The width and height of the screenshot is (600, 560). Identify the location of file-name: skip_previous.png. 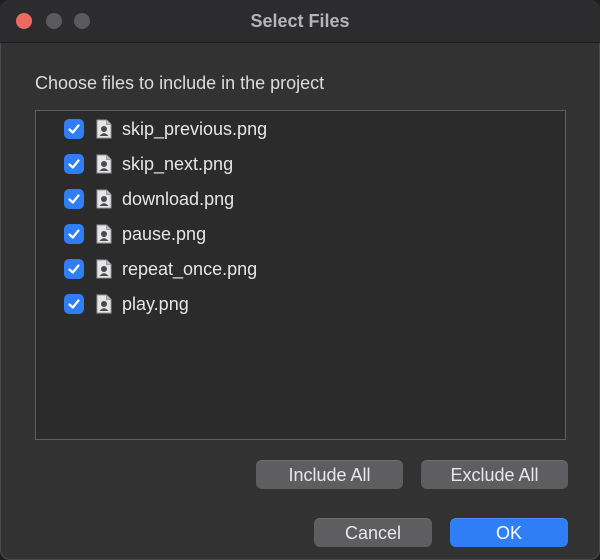
(195, 128).